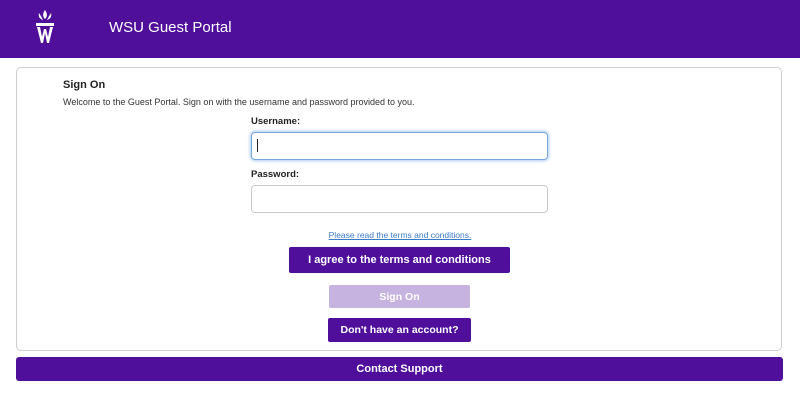 Image resolution: width=800 pixels, height=410 pixels. What do you see at coordinates (45, 26) in the screenshot?
I see `wsu-logo-icon` at bounding box center [45, 26].